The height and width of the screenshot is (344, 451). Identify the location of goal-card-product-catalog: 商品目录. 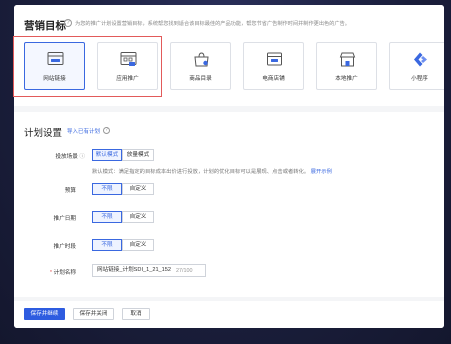
(200, 66).